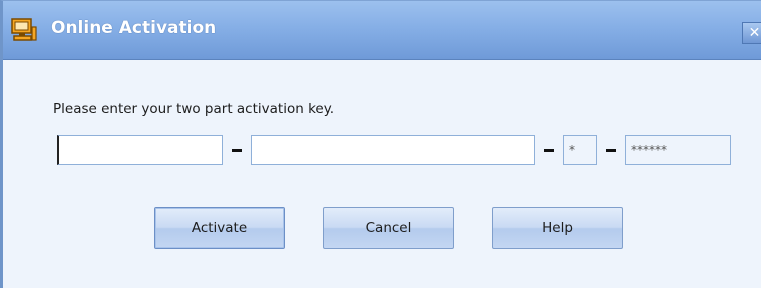 The image size is (761, 288). What do you see at coordinates (134, 28) in the screenshot?
I see `window-title: Online Activation` at bounding box center [134, 28].